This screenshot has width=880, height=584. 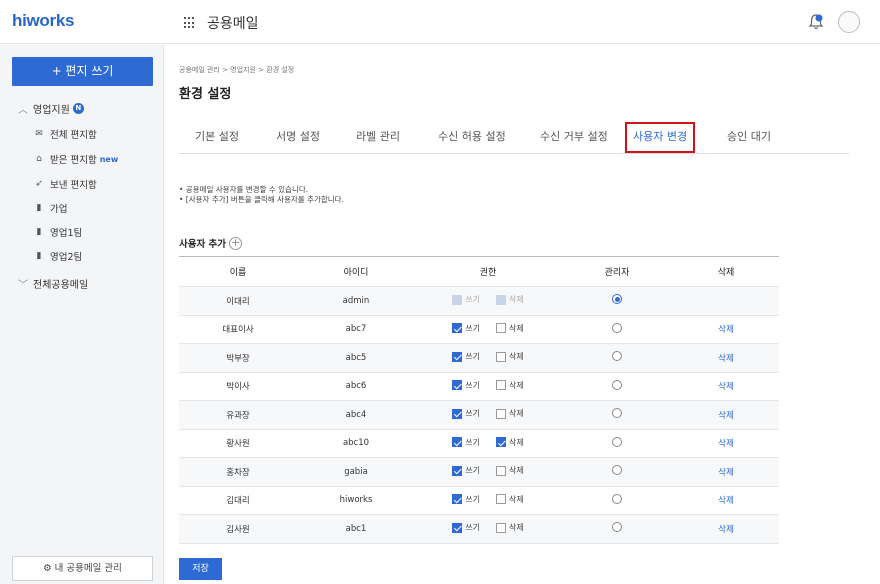 What do you see at coordinates (217, 137) in the screenshot?
I see `tab-basic-settings: 기본 설정` at bounding box center [217, 137].